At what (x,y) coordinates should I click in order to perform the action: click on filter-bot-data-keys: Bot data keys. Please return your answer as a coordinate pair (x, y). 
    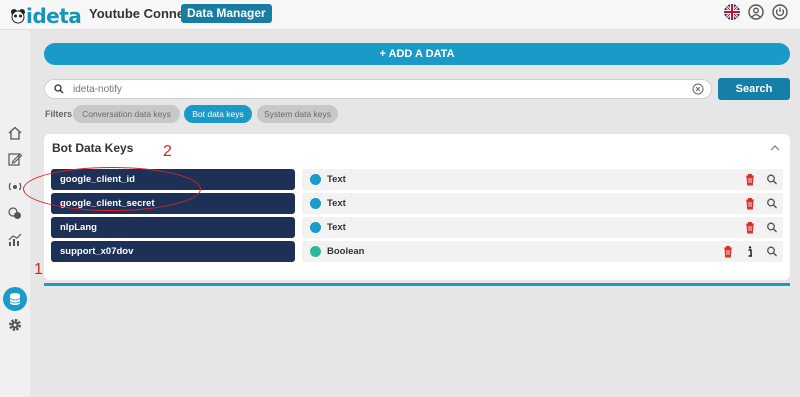
    Looking at the image, I should click on (218, 114).